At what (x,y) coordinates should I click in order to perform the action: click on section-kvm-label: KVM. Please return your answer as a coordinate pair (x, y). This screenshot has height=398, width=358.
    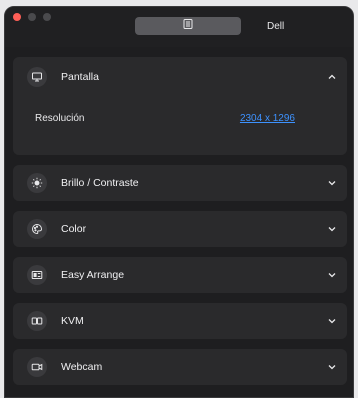
    Looking at the image, I should click on (72, 321).